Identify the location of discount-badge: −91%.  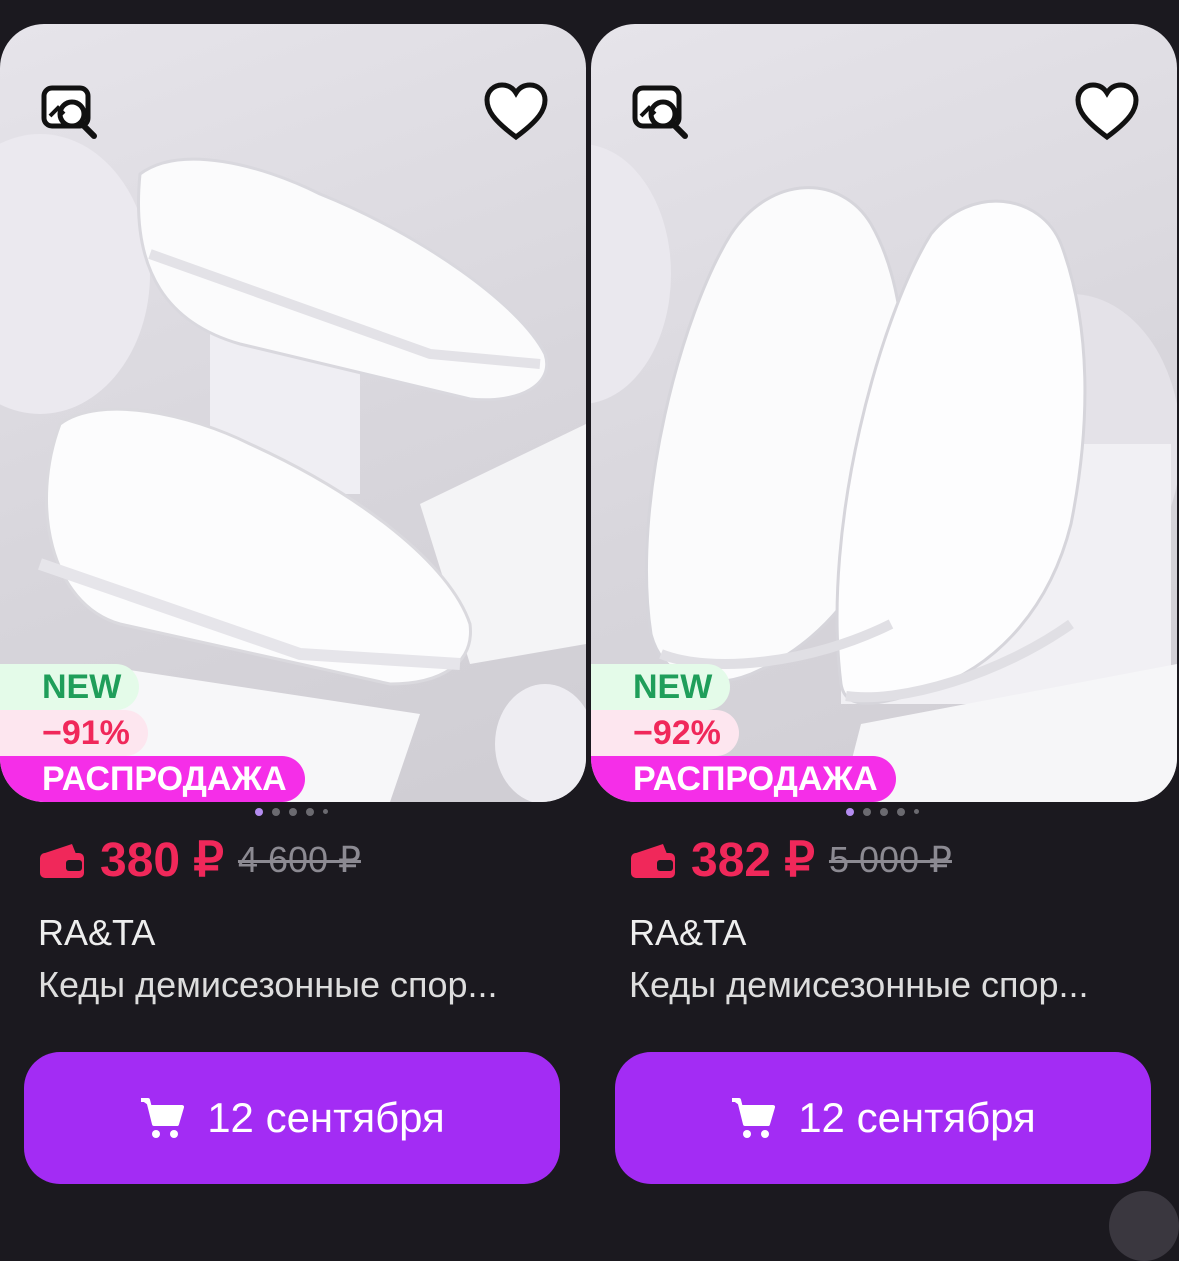
(74, 733).